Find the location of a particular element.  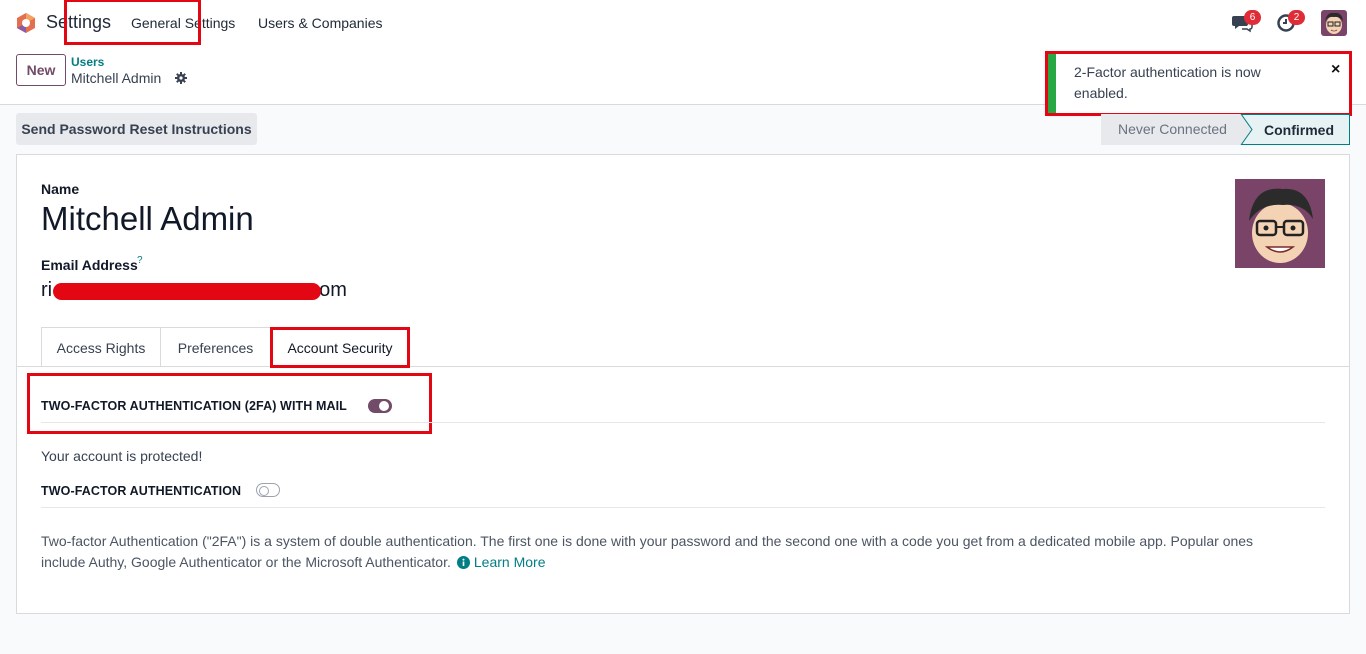

email-label: Email Address is located at coordinates (89, 265).